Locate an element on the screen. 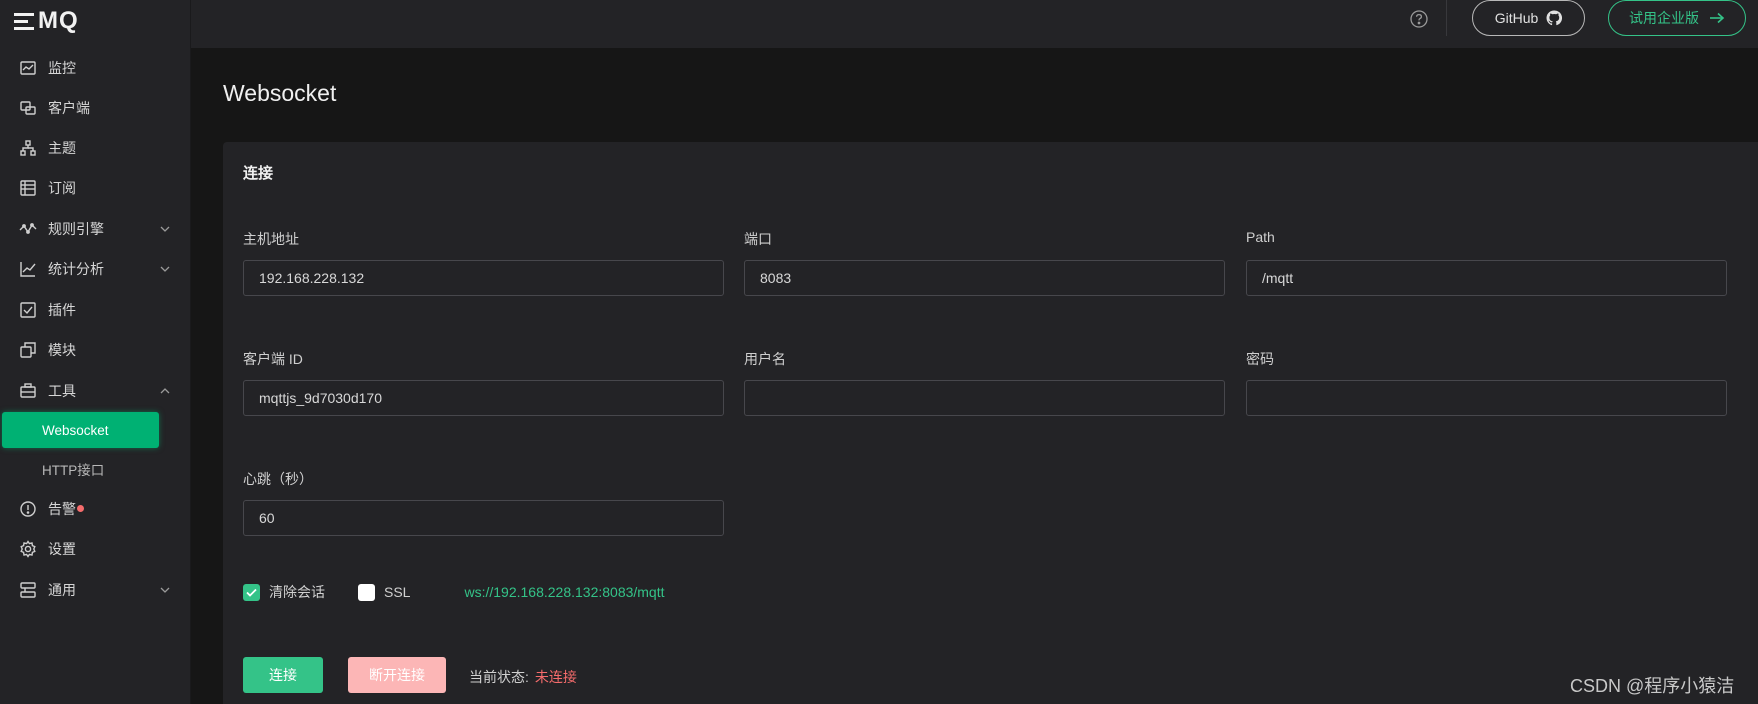  sidebar-item-label: 模块 is located at coordinates (62, 350).